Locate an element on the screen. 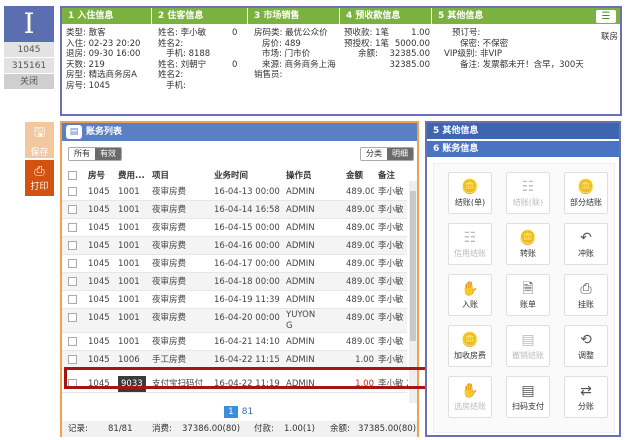  action-button-0: 🪙 结账(单) is located at coordinates (470, 193).